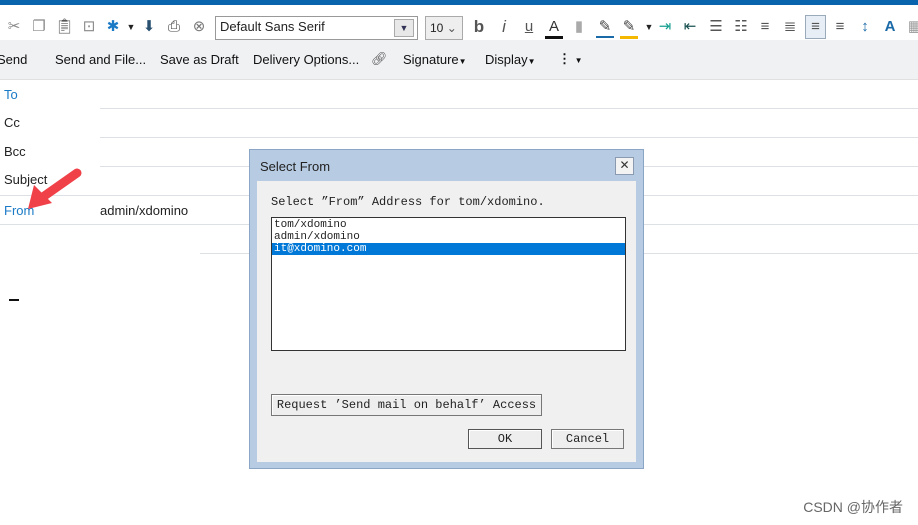 The height and width of the screenshot is (525, 918). I want to click on watermark: CSDN @协作者, so click(853, 507).